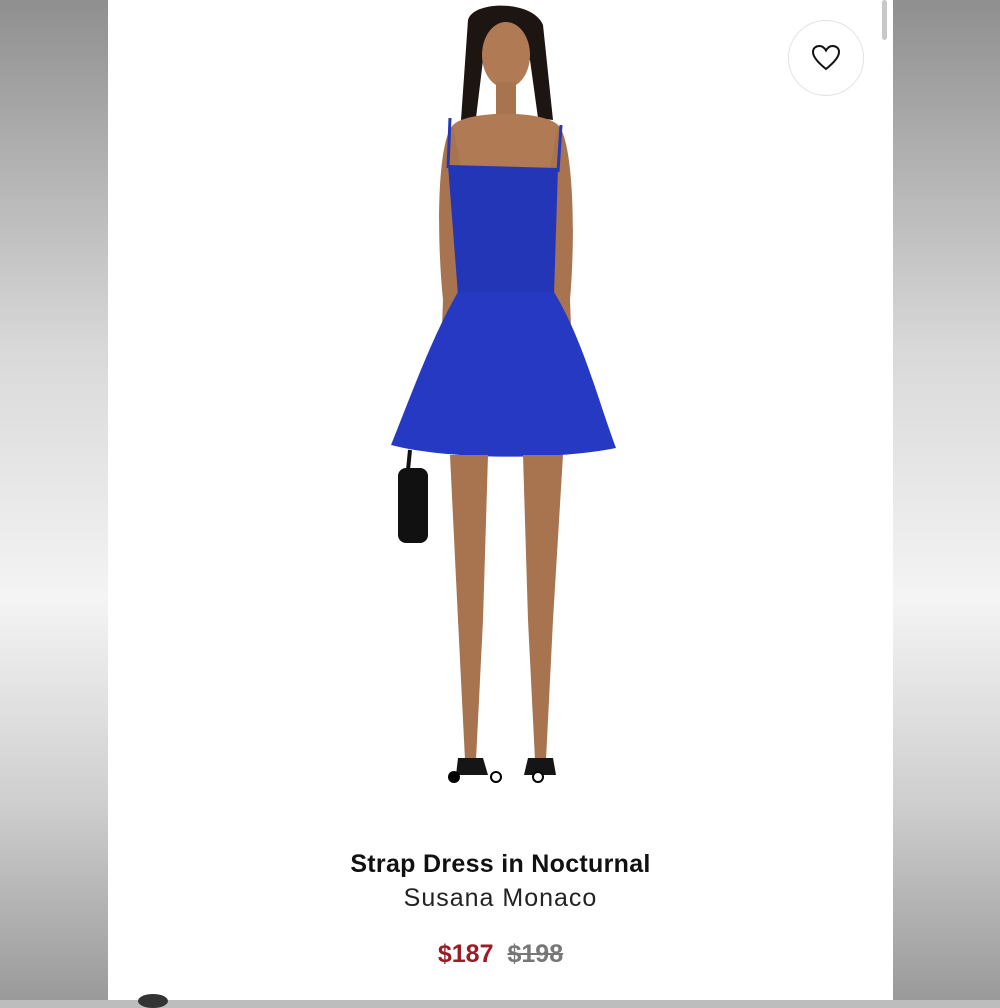 The image size is (1000, 1008). What do you see at coordinates (413, 505) in the screenshot?
I see `handbag` at bounding box center [413, 505].